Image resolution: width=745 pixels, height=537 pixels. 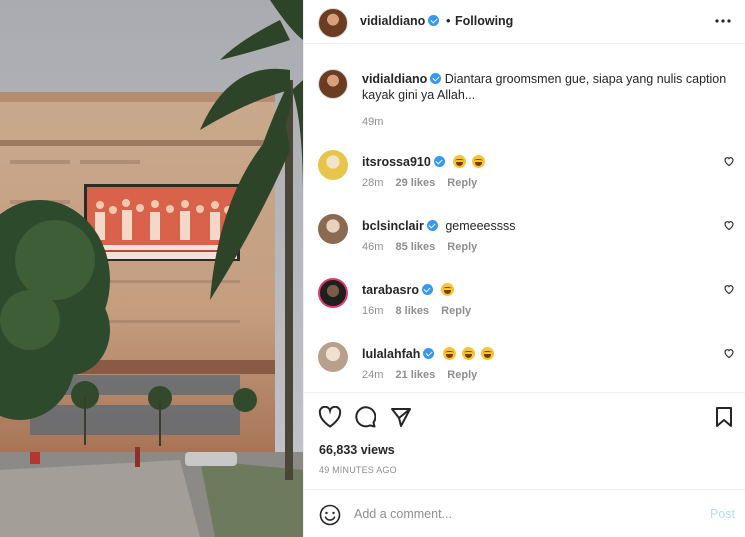 I want to click on caption-avatar, so click(x=333, y=84).